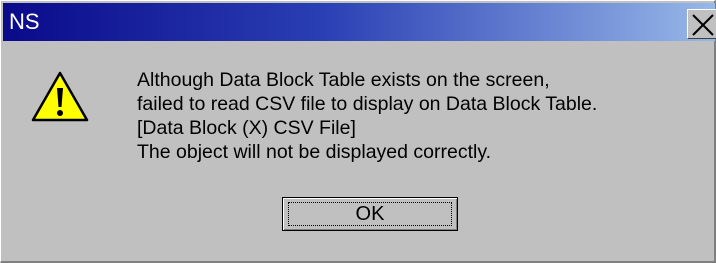 This screenshot has height=263, width=716. I want to click on ok-button-label: OK, so click(370, 214).